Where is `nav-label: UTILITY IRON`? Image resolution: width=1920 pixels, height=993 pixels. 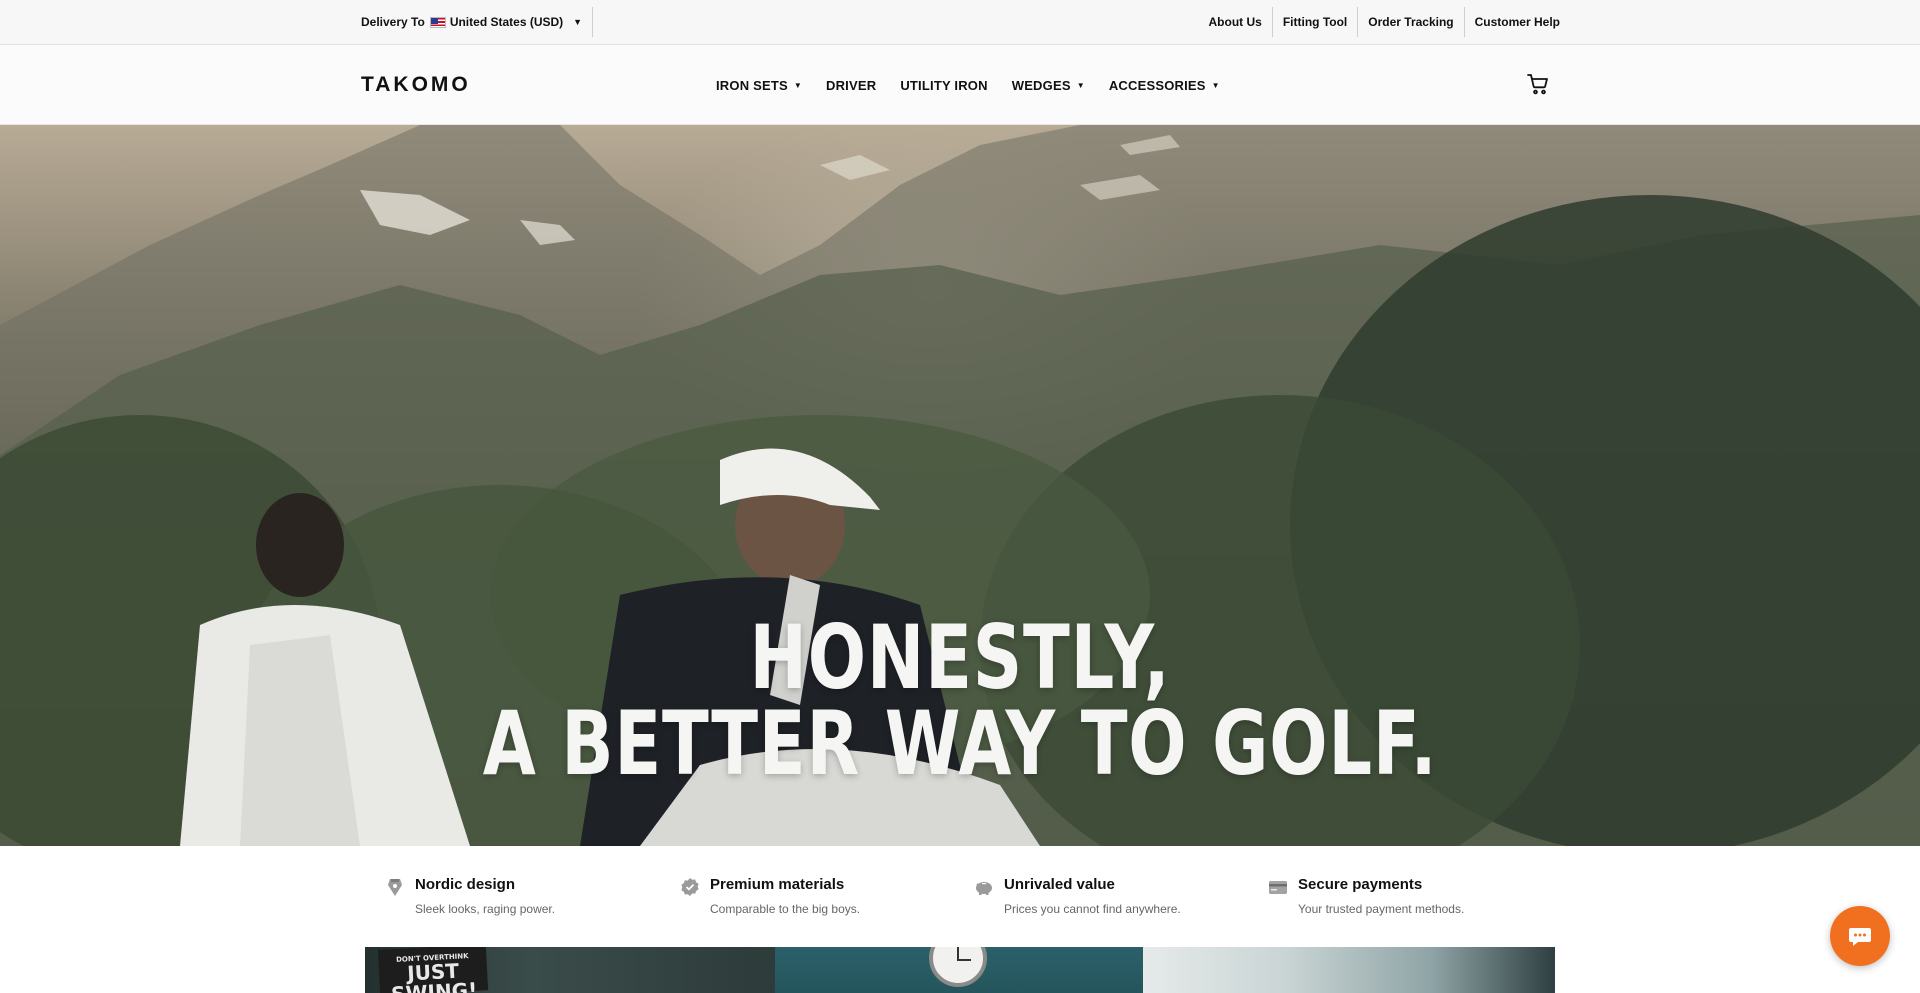 nav-label: UTILITY IRON is located at coordinates (944, 85).